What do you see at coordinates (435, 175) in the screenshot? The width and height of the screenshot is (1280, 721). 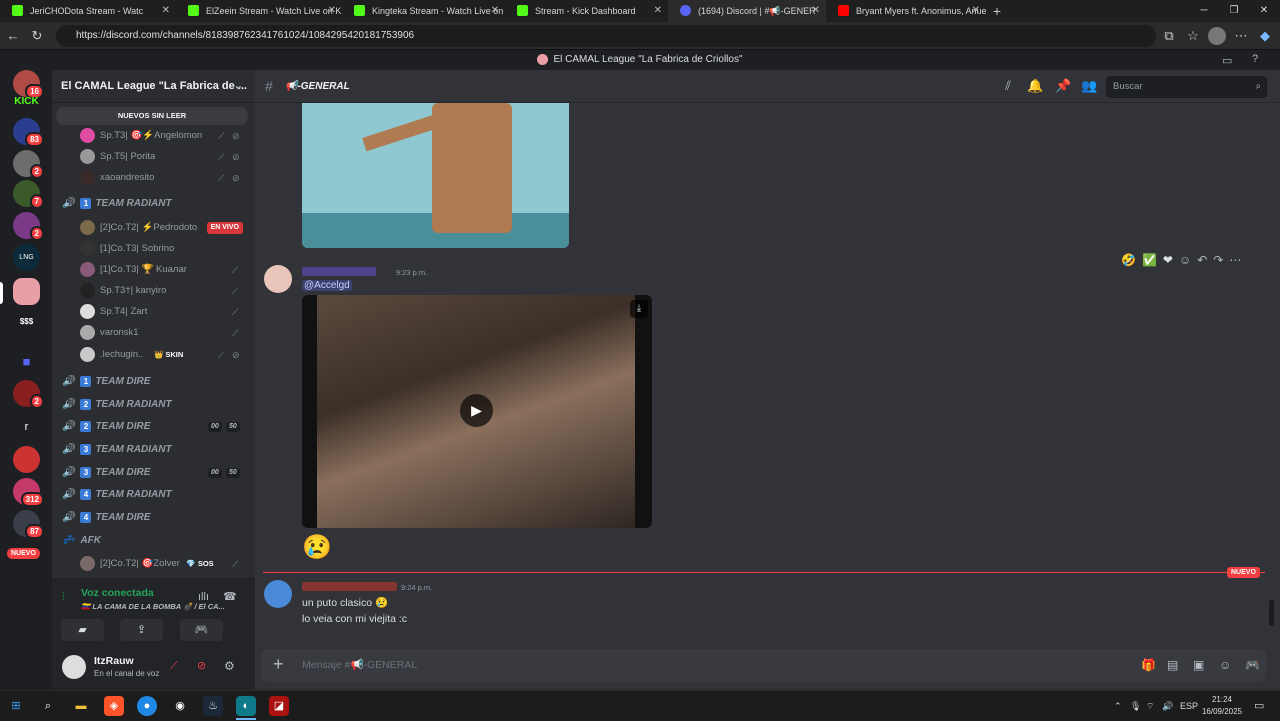 I see `image-attachment` at bounding box center [435, 175].